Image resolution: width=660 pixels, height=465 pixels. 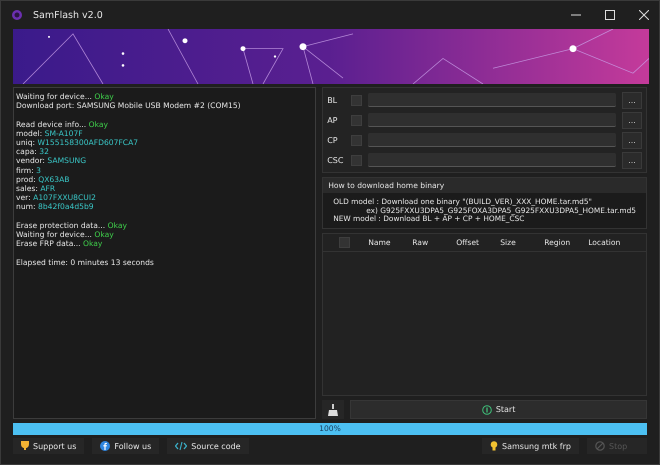 I want to click on power-icon, so click(x=487, y=409).